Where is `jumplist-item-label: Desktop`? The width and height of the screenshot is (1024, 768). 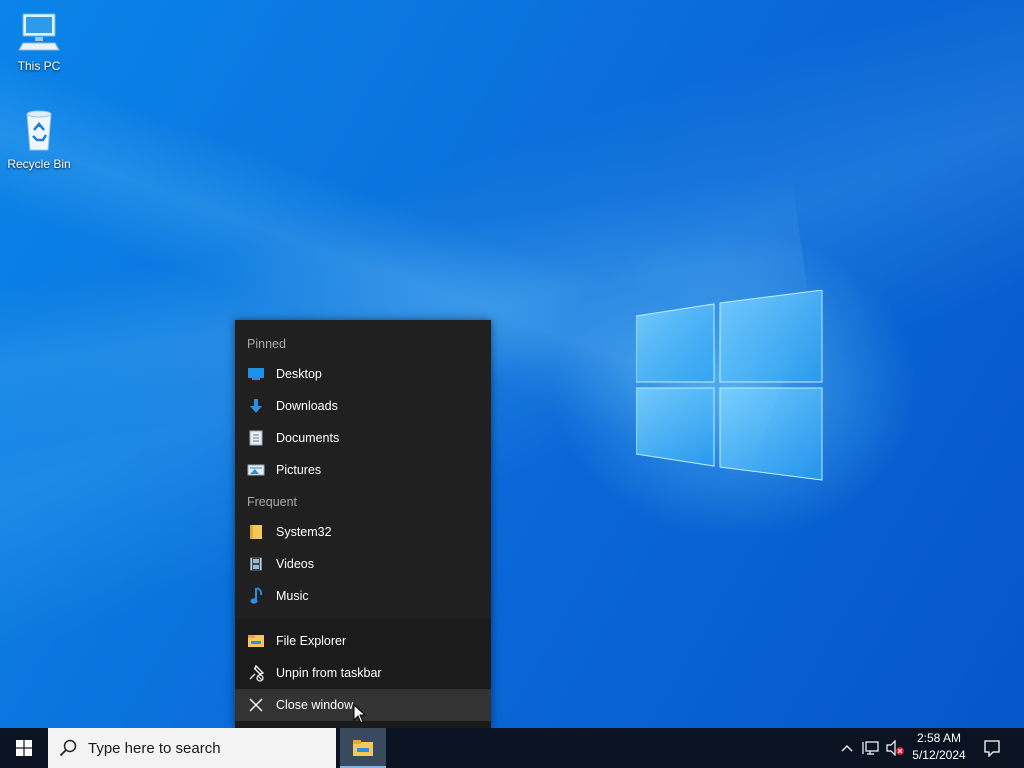
jumplist-item-label: Desktop is located at coordinates (299, 374).